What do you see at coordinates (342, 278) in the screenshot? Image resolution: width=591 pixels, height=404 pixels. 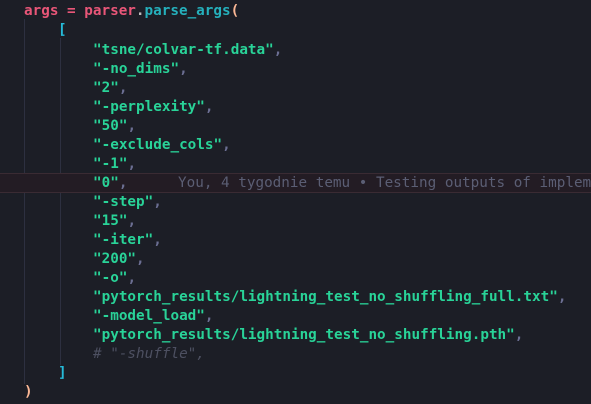 I see `code-line: "-o",` at bounding box center [342, 278].